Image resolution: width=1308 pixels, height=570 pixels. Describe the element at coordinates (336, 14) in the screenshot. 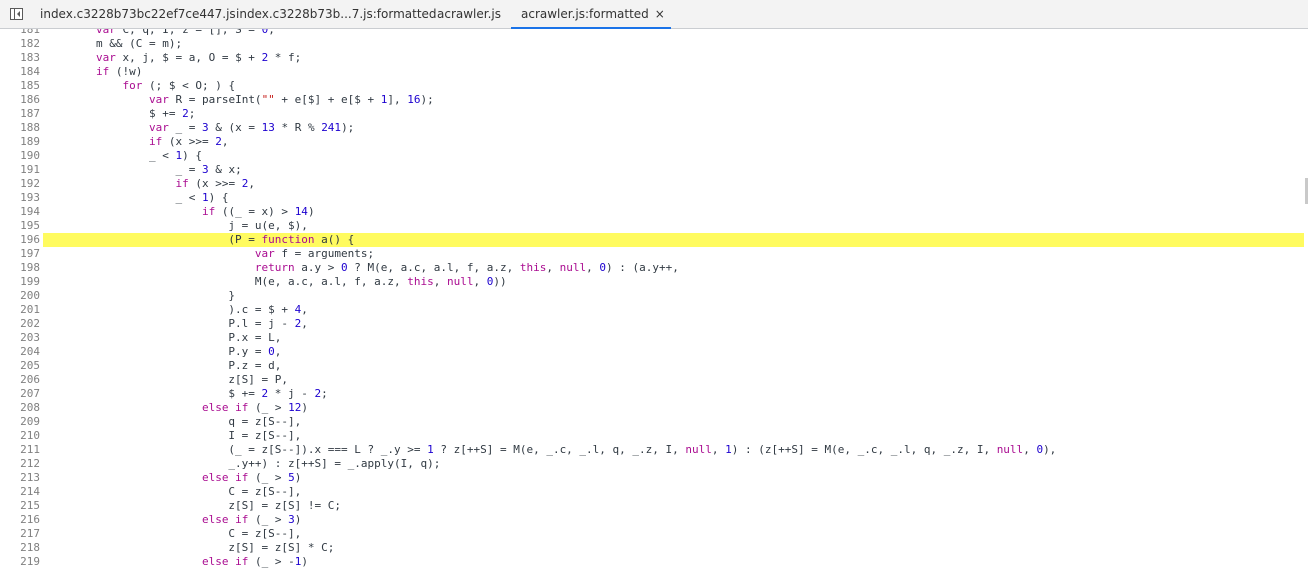

I see `tab-index-js-formatted: index.c3228b73b...7.js:formatted` at that location.